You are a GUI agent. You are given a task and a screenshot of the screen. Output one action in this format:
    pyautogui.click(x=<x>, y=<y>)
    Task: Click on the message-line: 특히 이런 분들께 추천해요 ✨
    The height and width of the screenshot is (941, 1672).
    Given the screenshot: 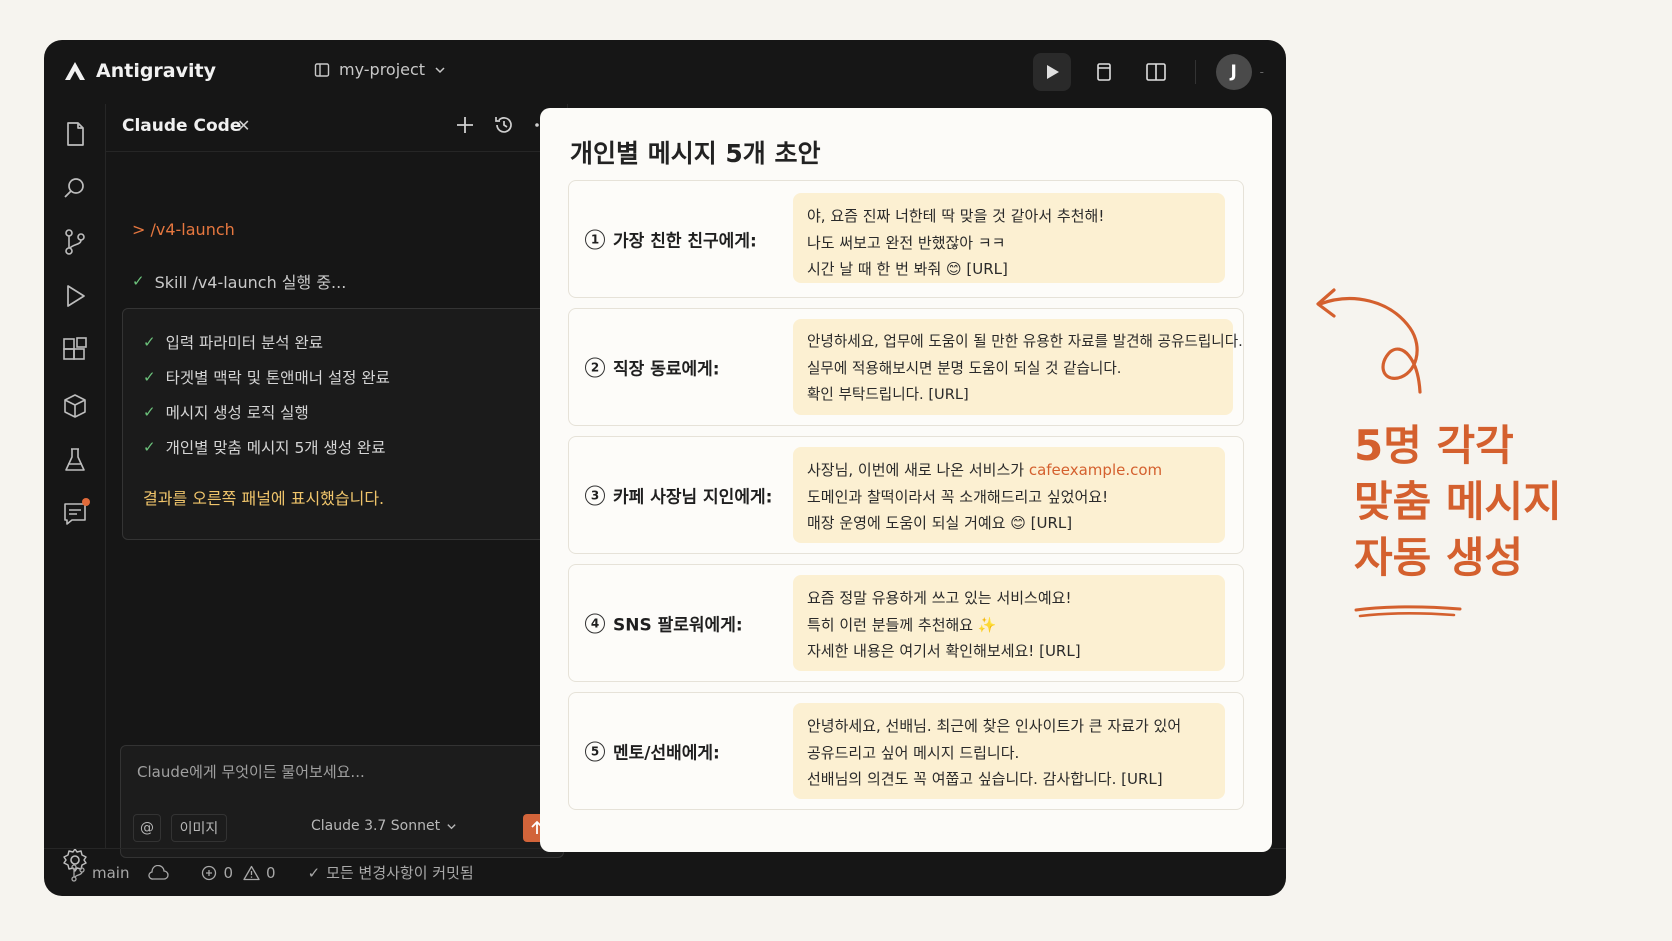 What is the action you would take?
    pyautogui.click(x=902, y=624)
    